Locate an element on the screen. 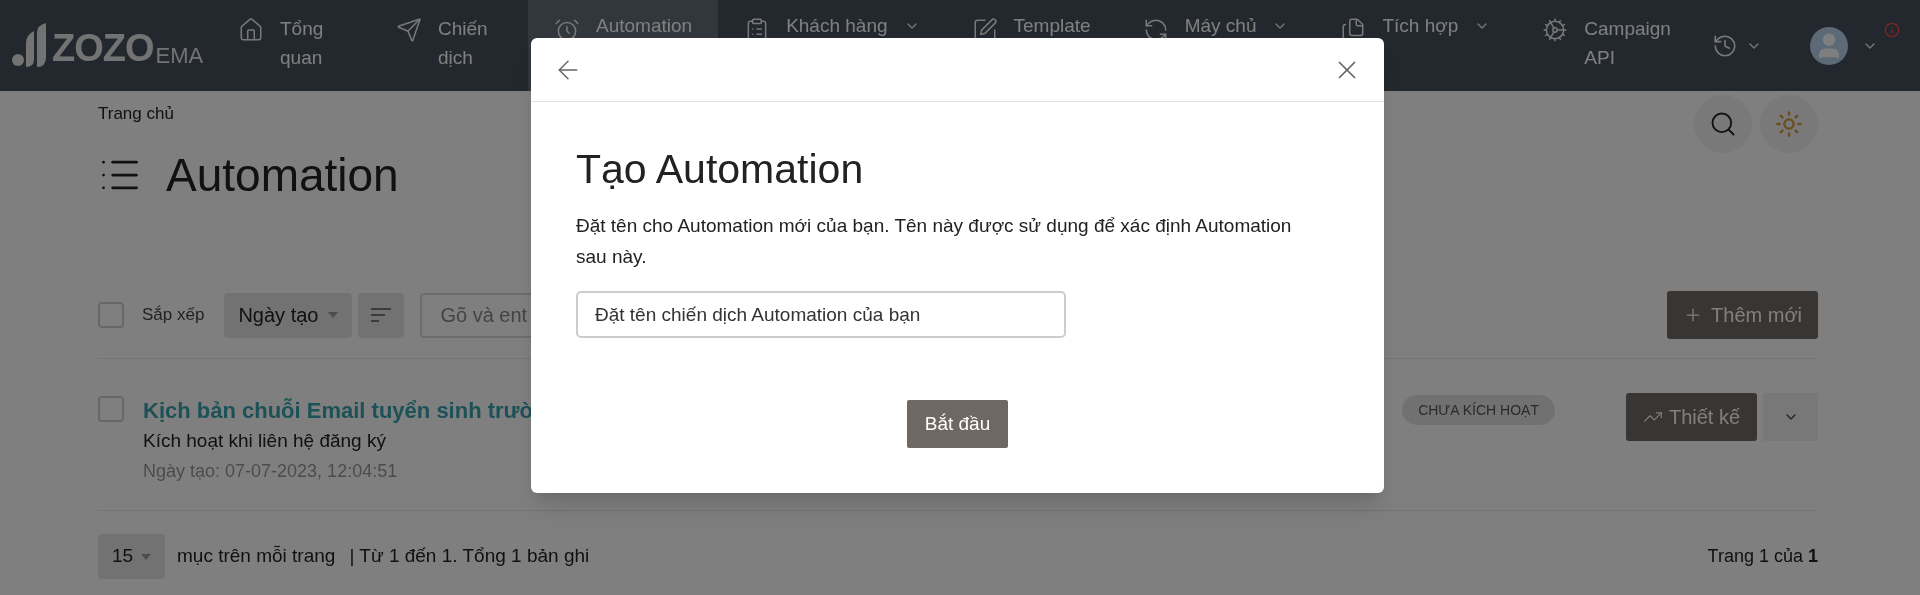  paper-plane-icon is located at coordinates (409, 30).